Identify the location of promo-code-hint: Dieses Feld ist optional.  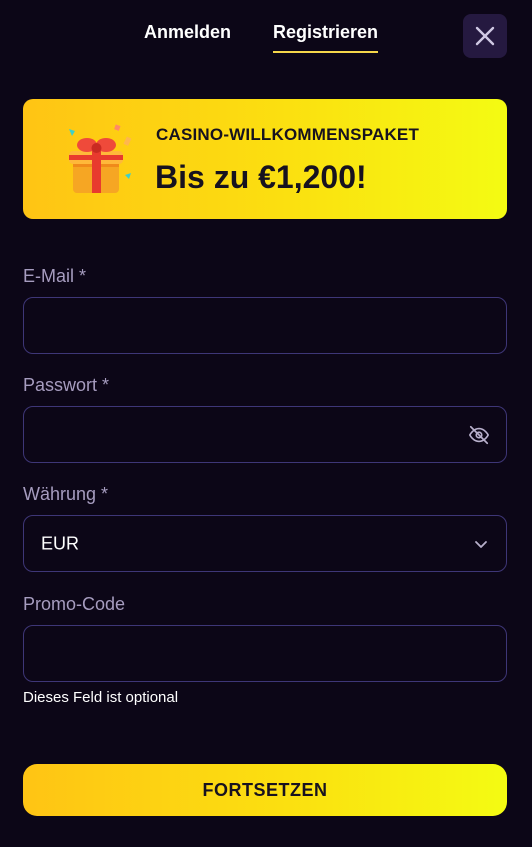
(101, 697).